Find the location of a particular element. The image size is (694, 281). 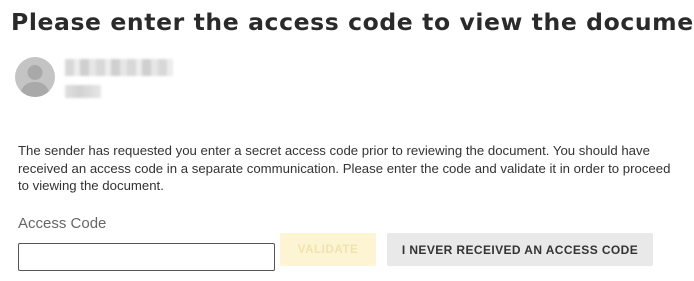

sender-detail-redacted is located at coordinates (83, 91).